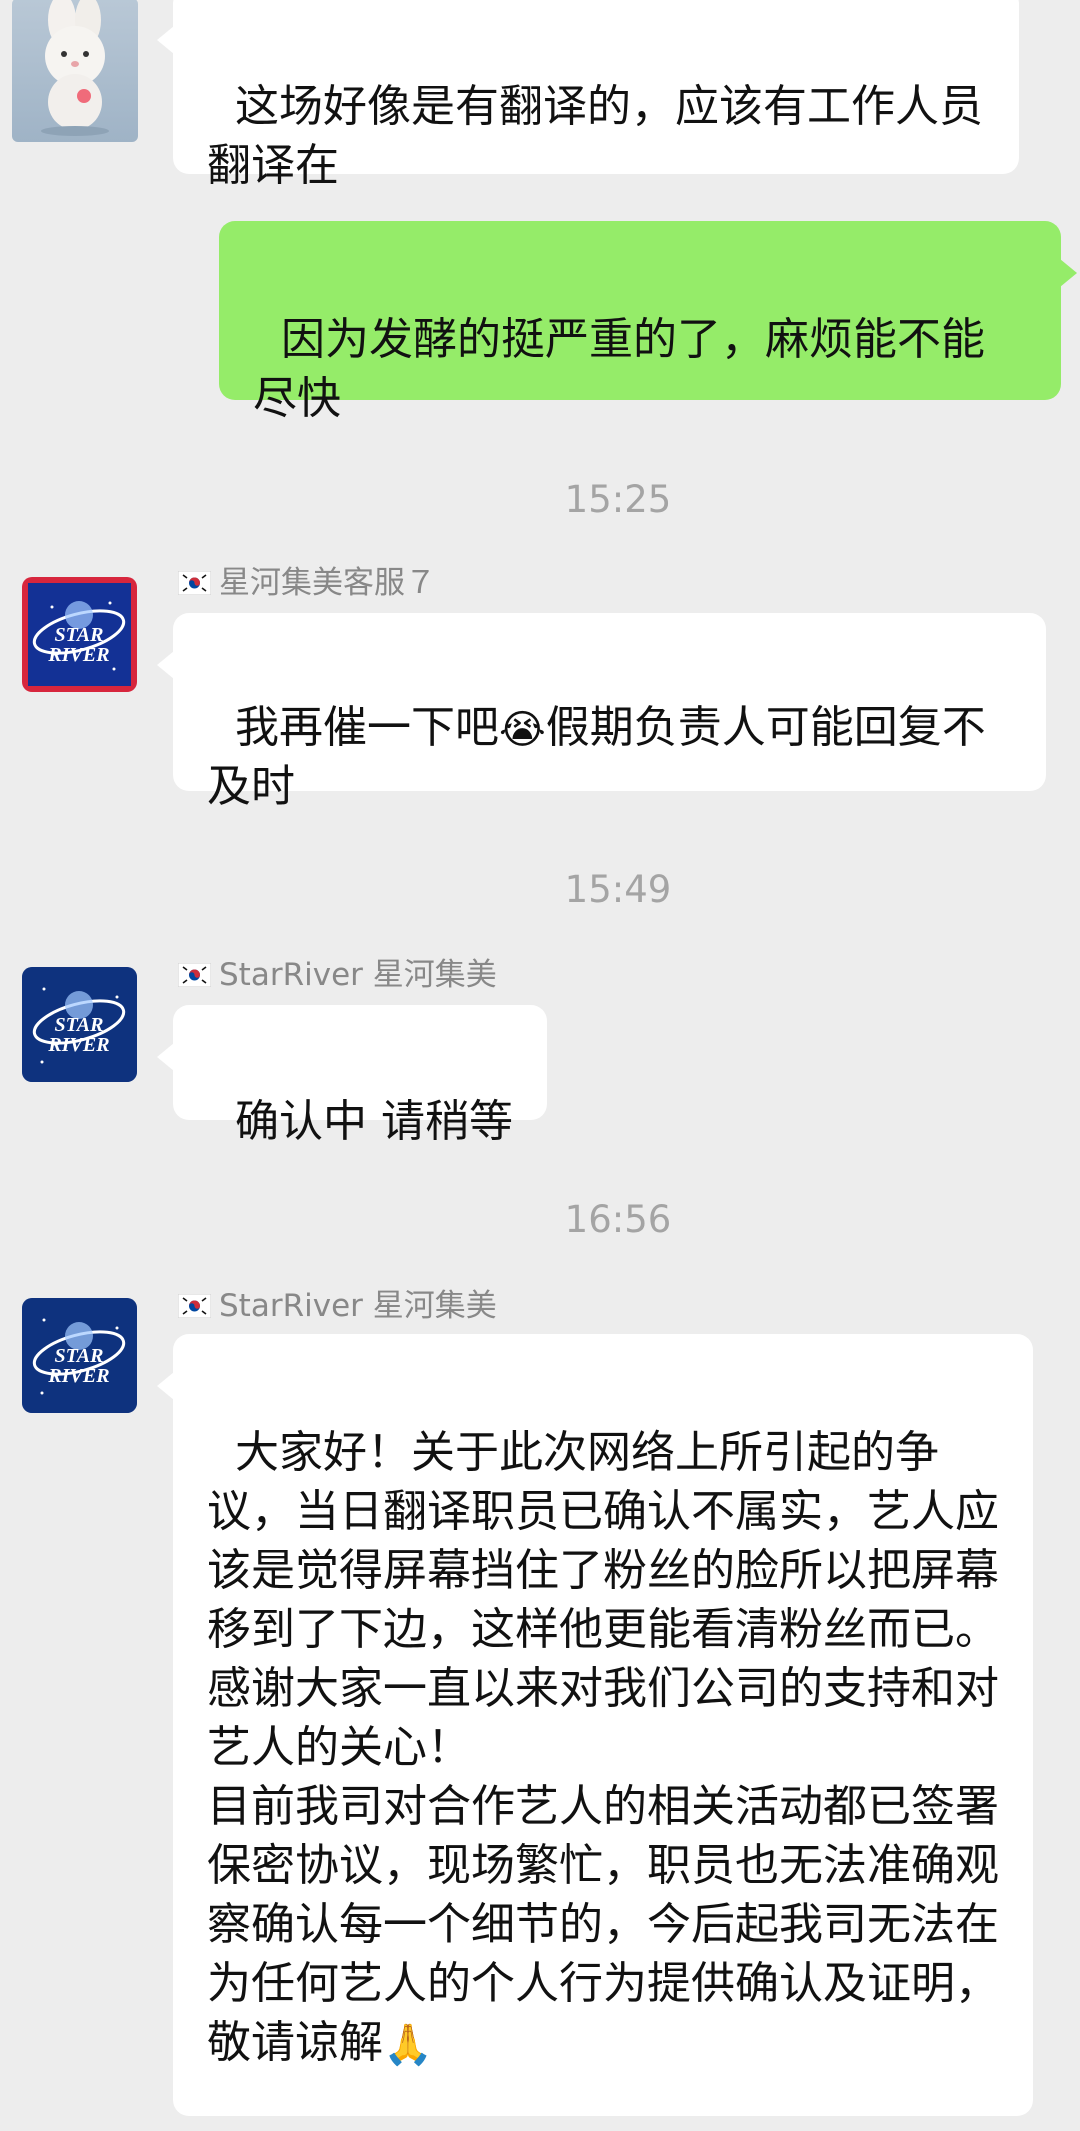 The image size is (1080, 2131). I want to click on folded-hands-emoji: 🙏, so click(408, 2045).